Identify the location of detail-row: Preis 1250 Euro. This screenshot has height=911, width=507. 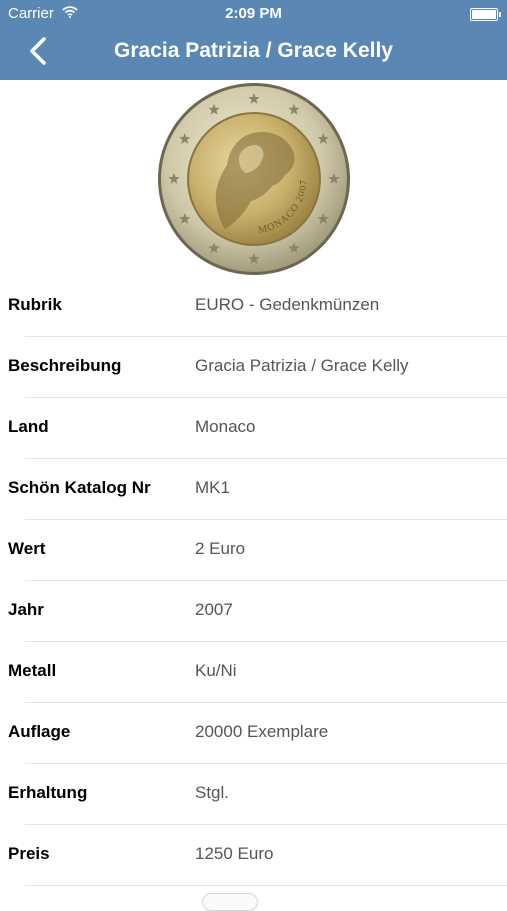
(253, 855).